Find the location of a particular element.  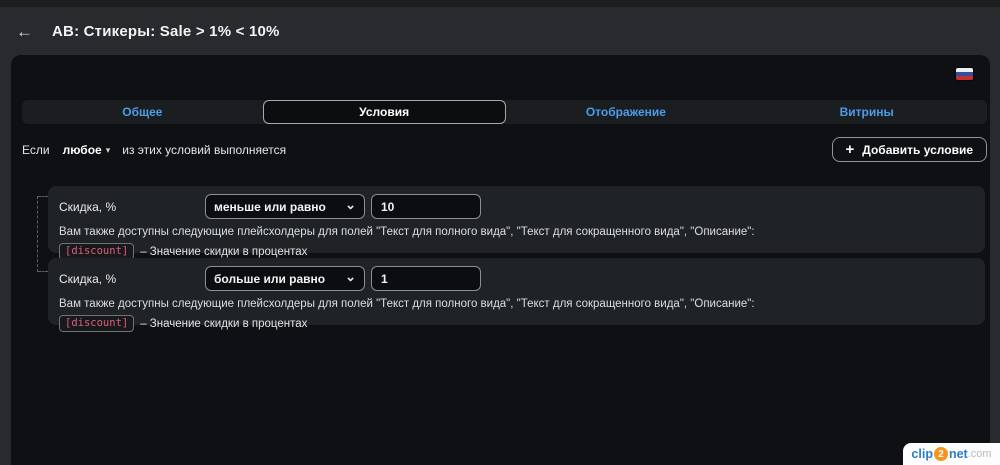

tab-bar: Общее Условия Отображение Витрины is located at coordinates (504, 112).